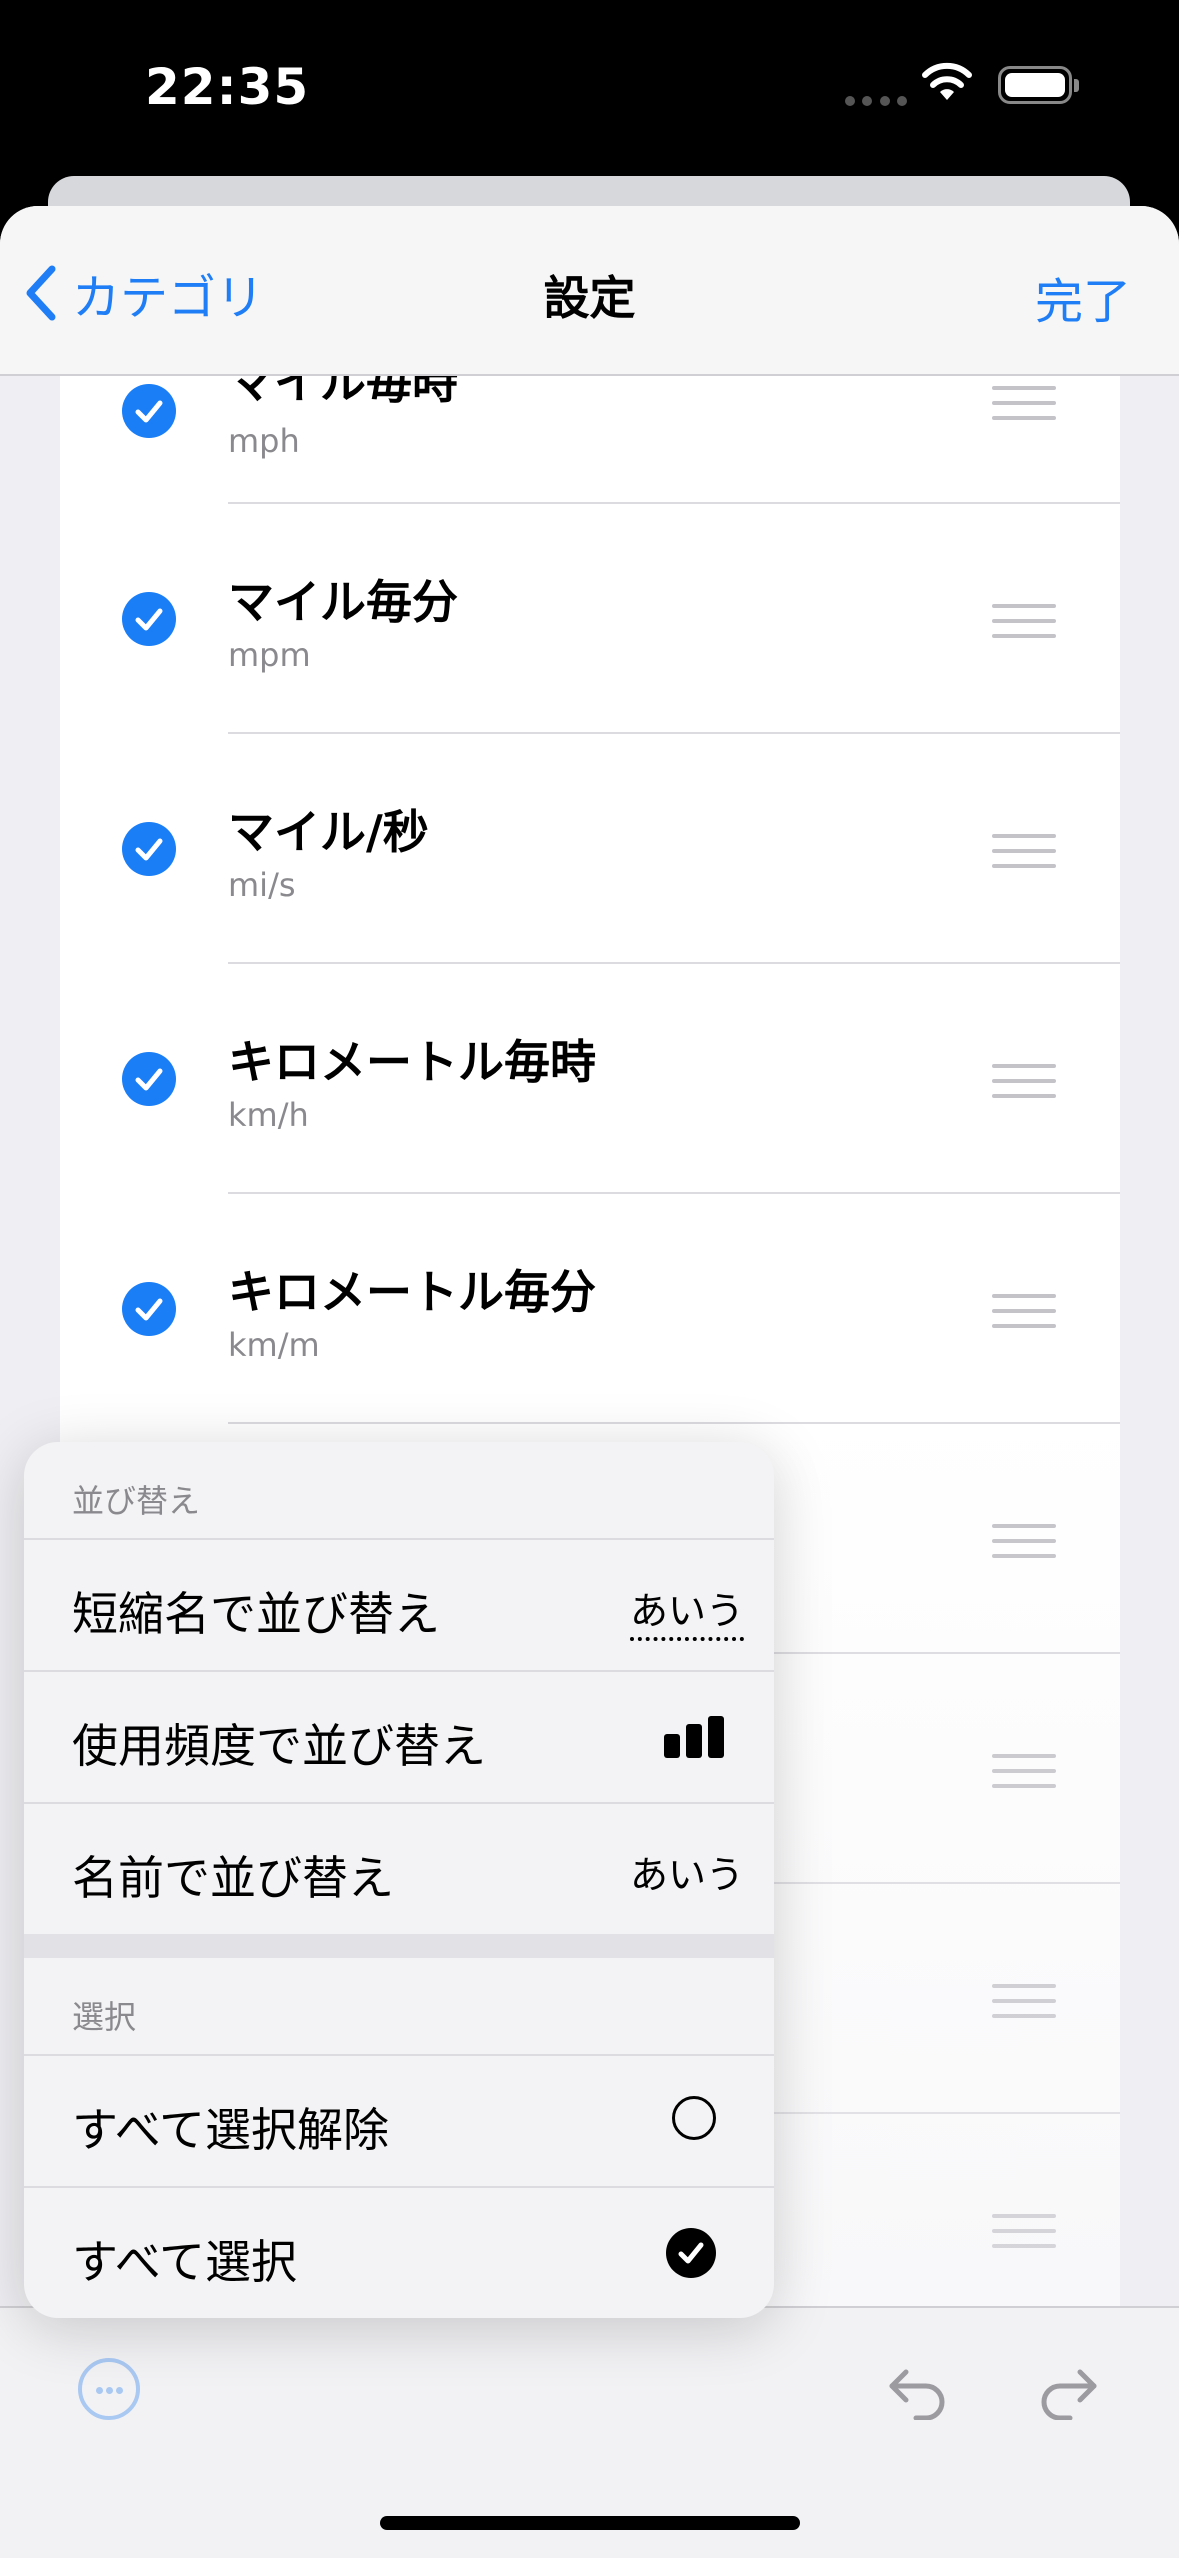 The width and height of the screenshot is (1179, 2558). What do you see at coordinates (328, 832) in the screenshot?
I see `row-title: マイル/秒` at bounding box center [328, 832].